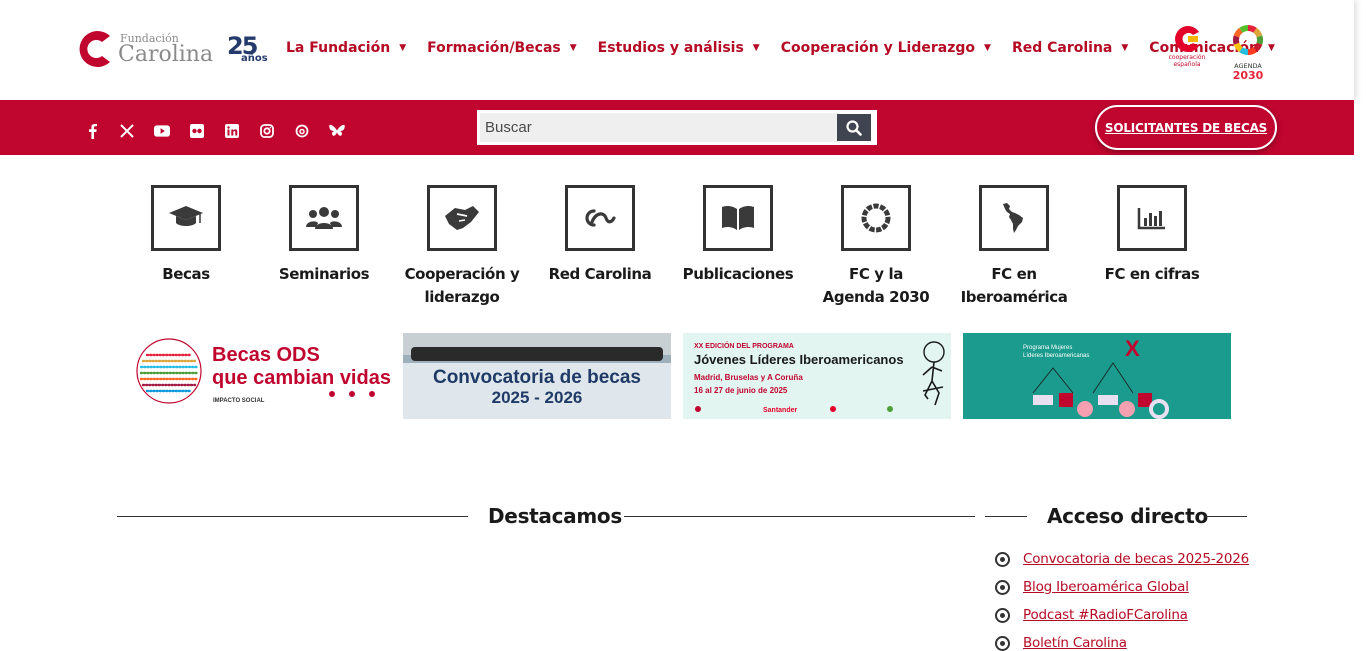 The width and height of the screenshot is (1366, 651). What do you see at coordinates (94, 49) in the screenshot?
I see `logo-c-icon` at bounding box center [94, 49].